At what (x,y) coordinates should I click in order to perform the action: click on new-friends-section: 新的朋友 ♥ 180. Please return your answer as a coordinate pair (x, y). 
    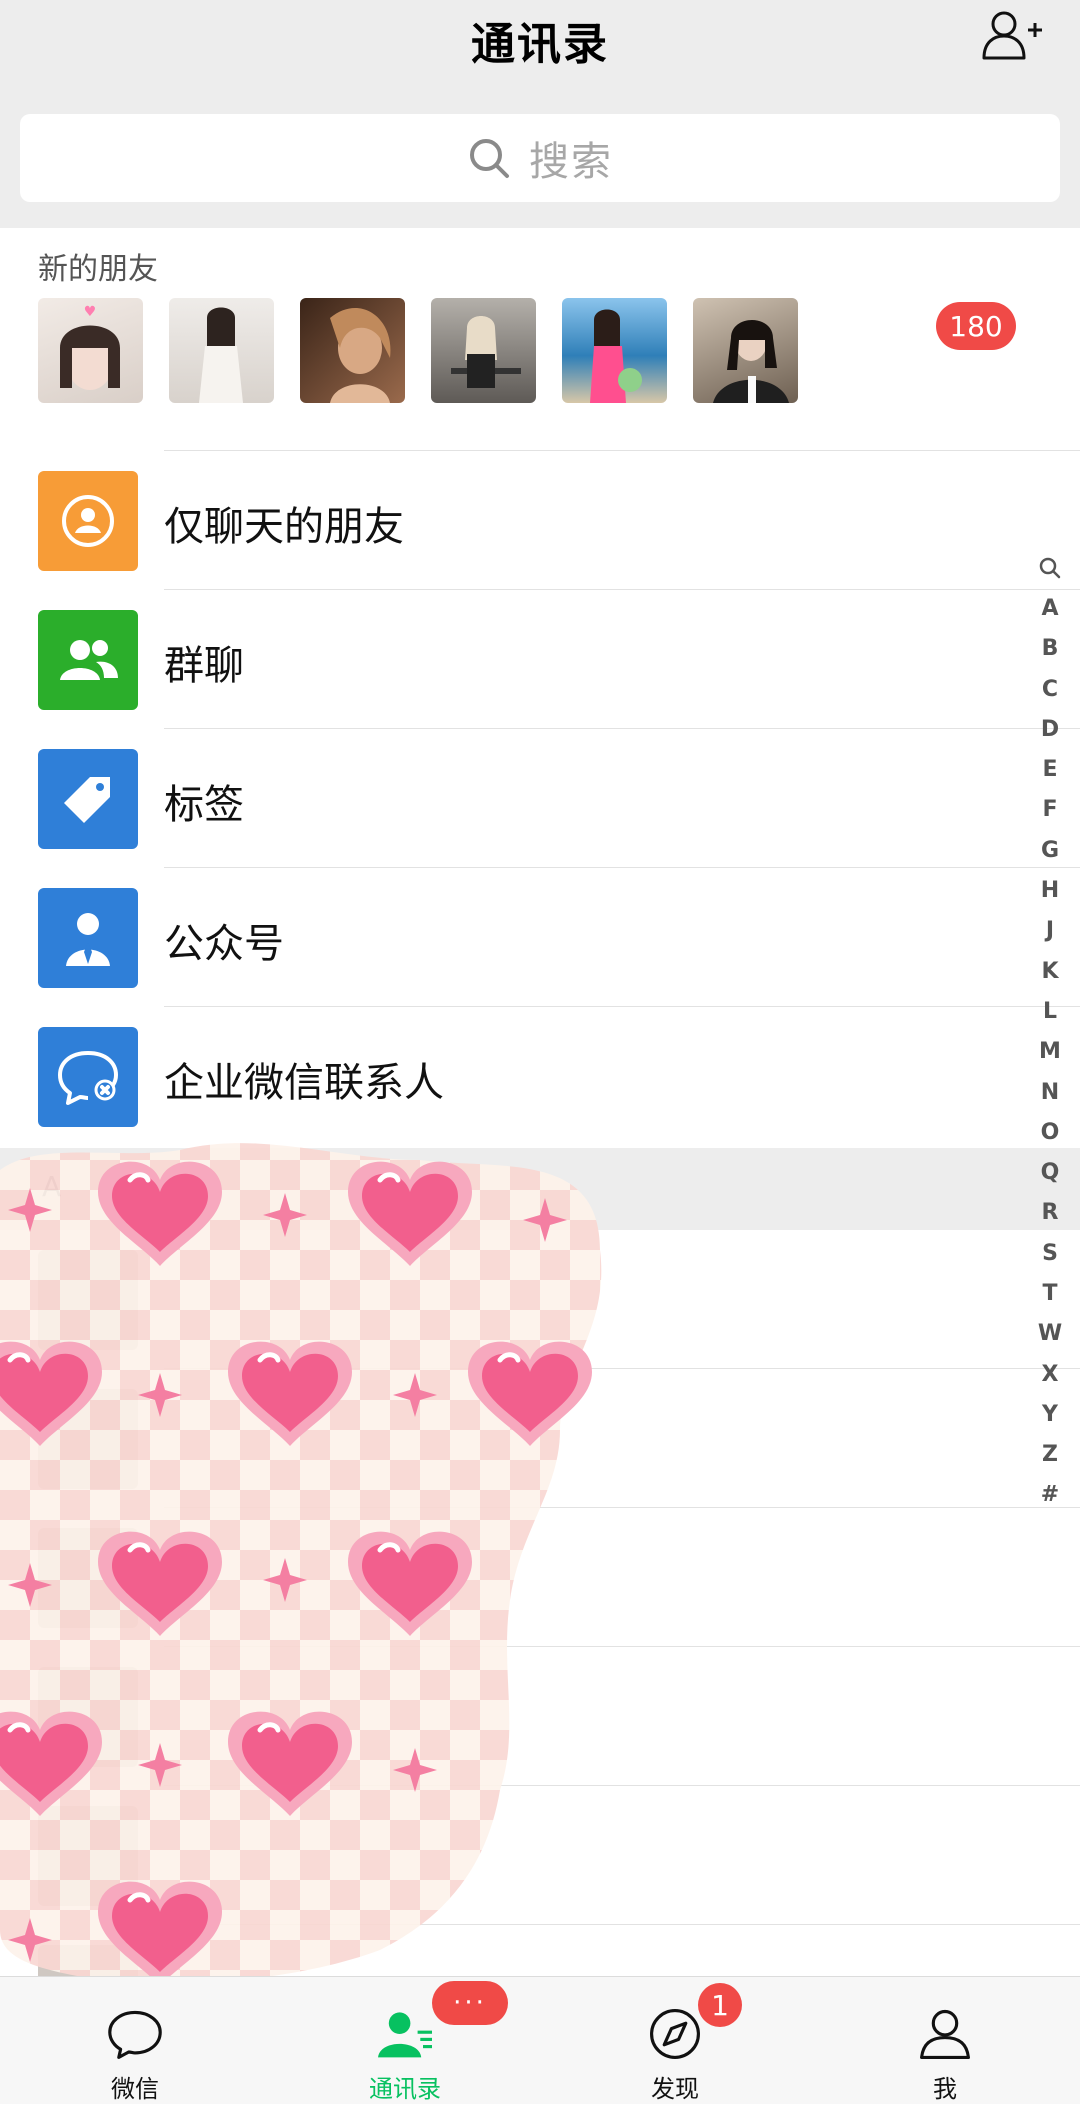
    Looking at the image, I should click on (540, 339).